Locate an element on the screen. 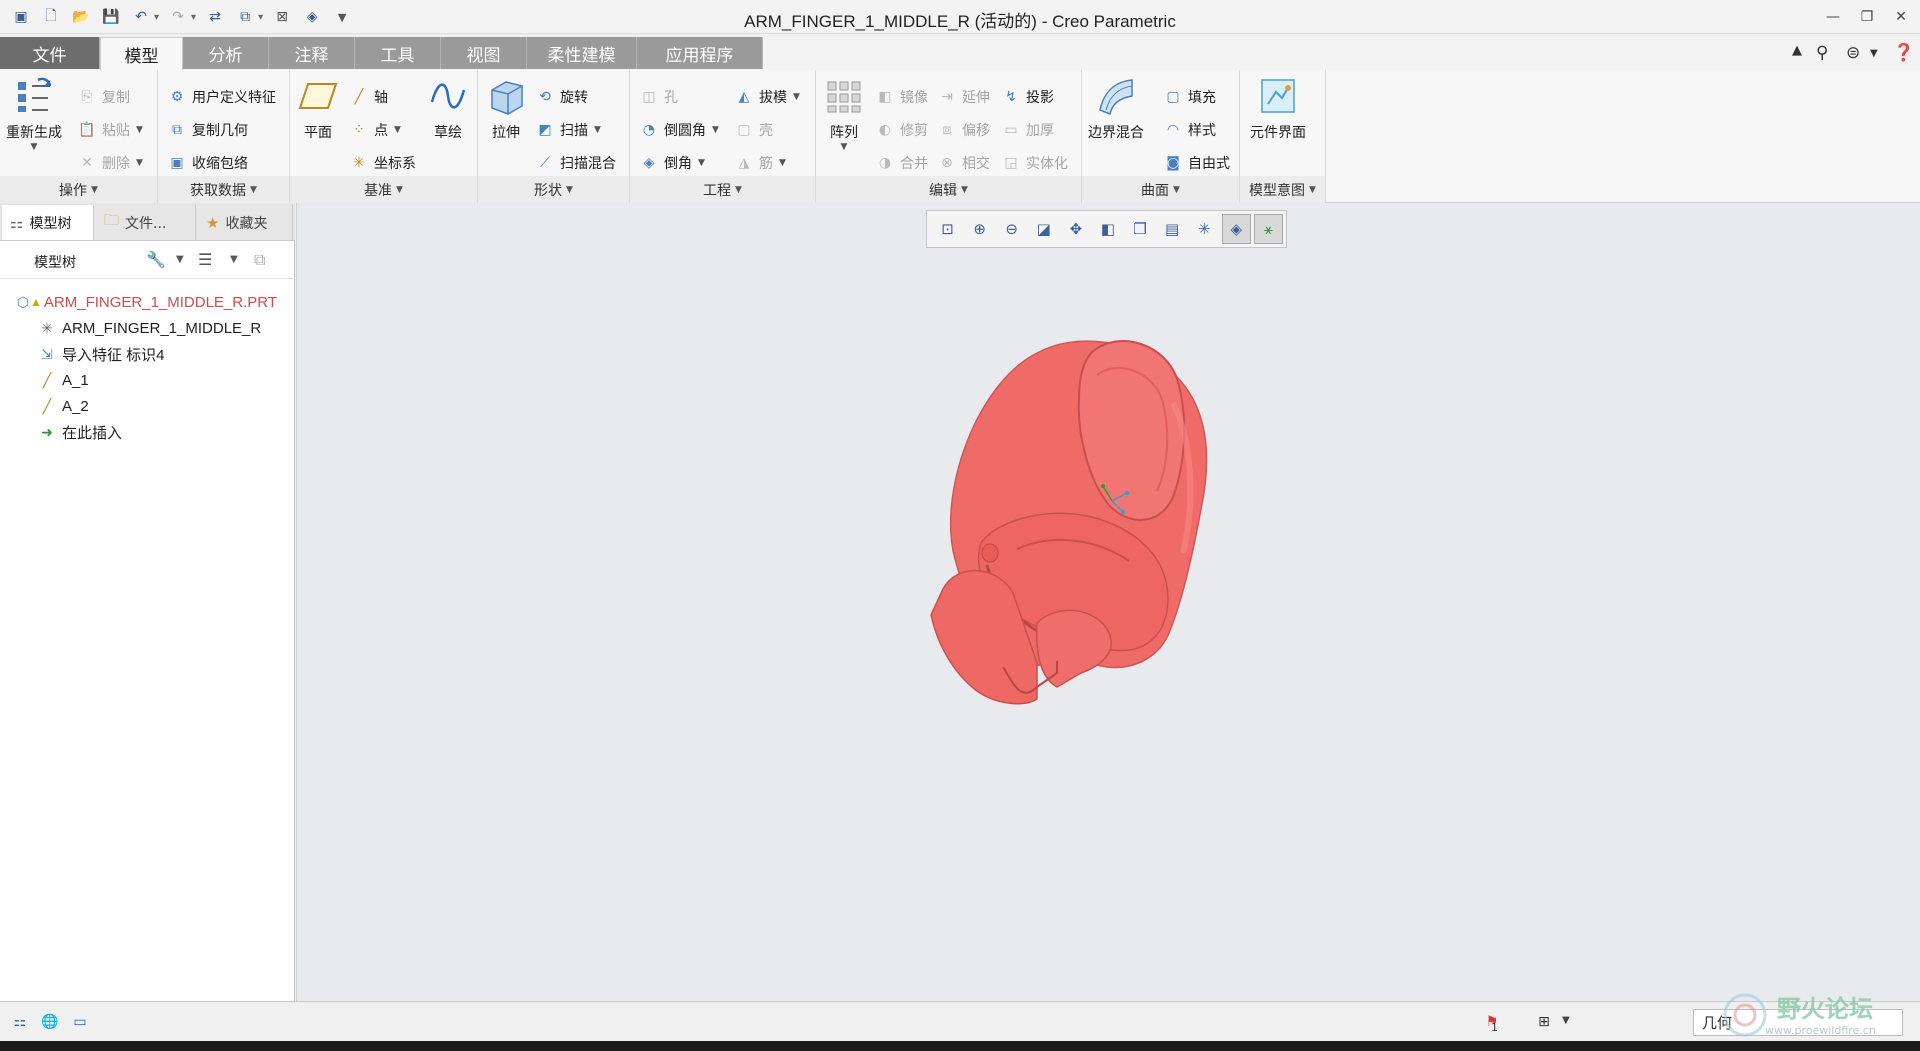 This screenshot has width=1920, height=1051. tab-analysis: 分析 is located at coordinates (226, 53).